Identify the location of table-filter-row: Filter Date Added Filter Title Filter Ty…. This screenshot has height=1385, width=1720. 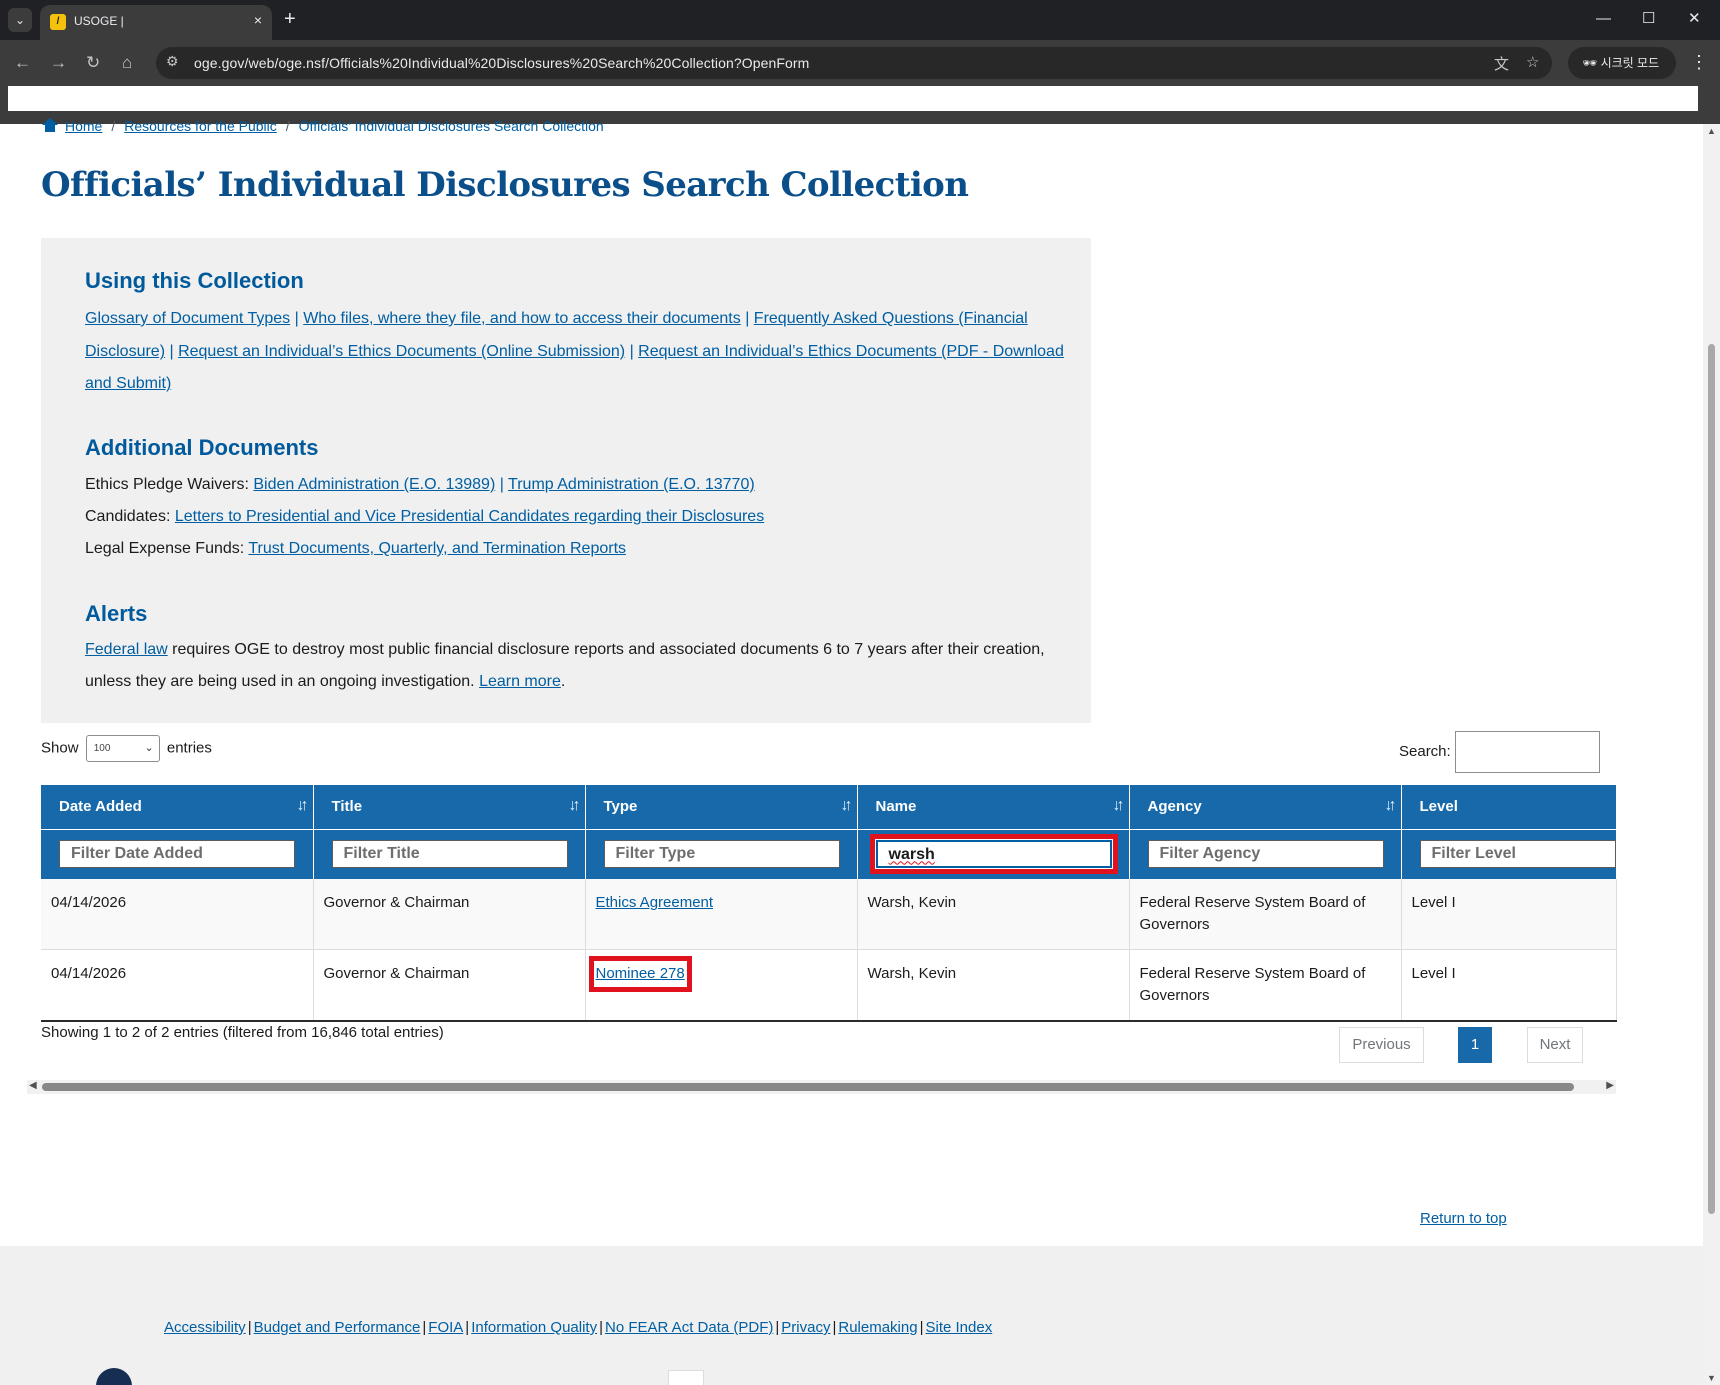
(829, 853).